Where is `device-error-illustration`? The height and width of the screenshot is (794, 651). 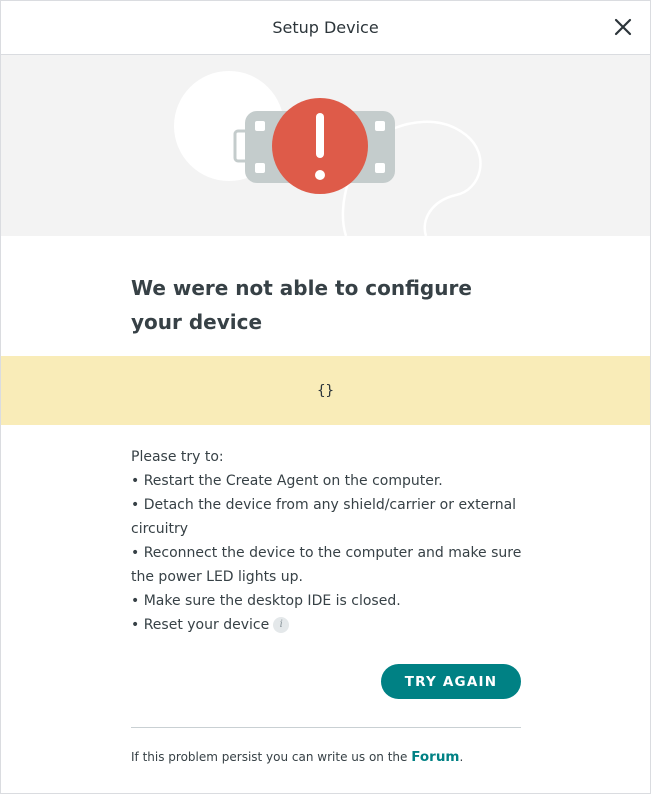
device-error-illustration is located at coordinates (328, 153).